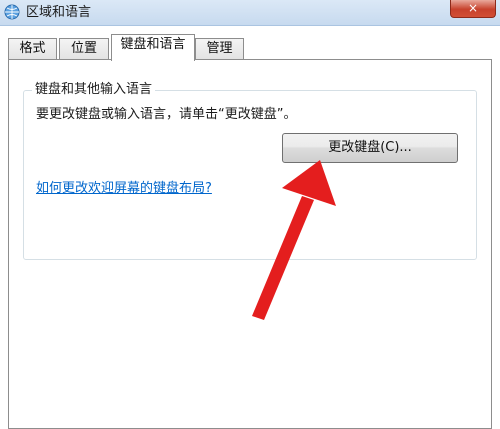 The width and height of the screenshot is (500, 429). What do you see at coordinates (153, 47) in the screenshot?
I see `tab-keyboards-and-languages: 键盘和语言` at bounding box center [153, 47].